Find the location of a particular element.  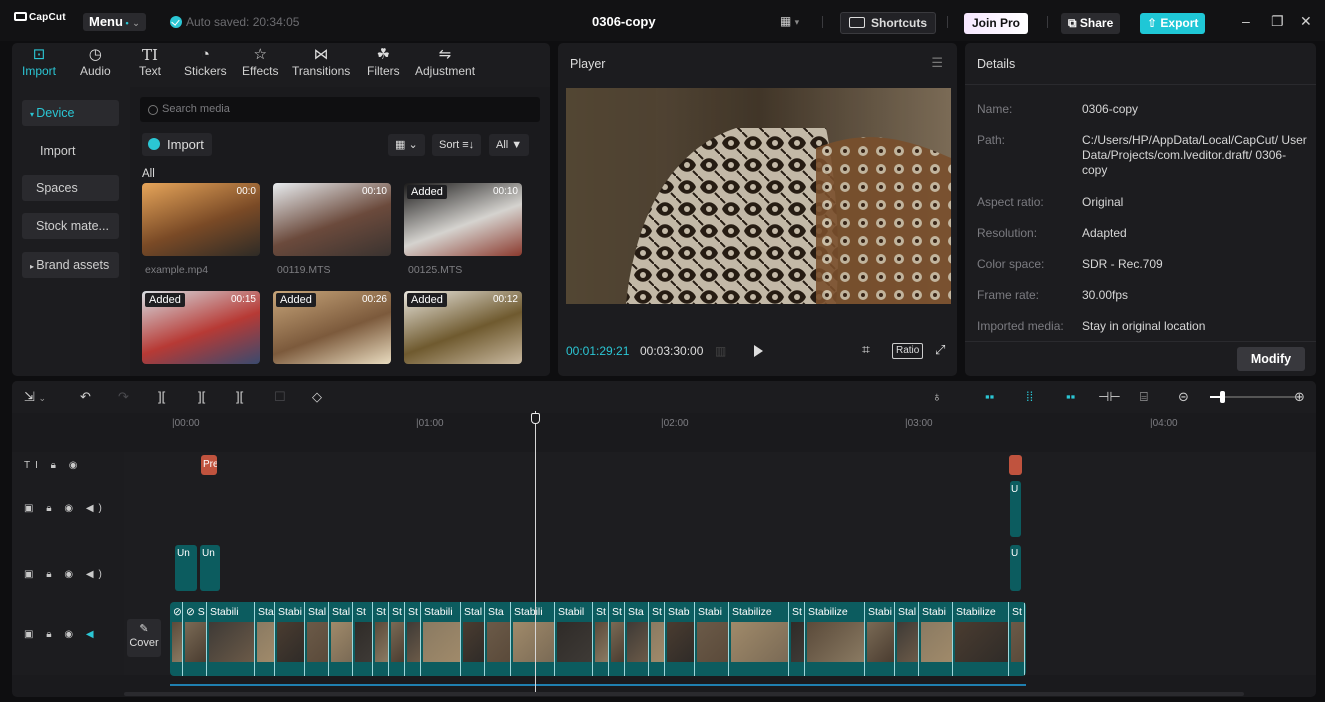

tab-text: TI Text is located at coordinates (150, 62).